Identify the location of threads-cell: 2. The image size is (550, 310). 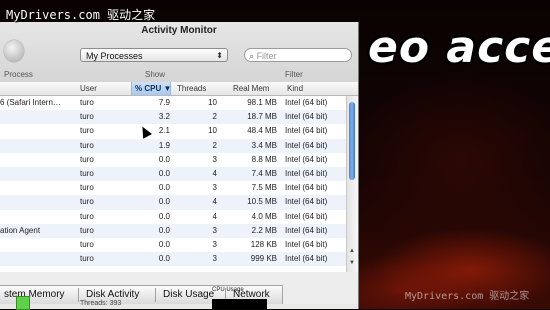
(214, 117).